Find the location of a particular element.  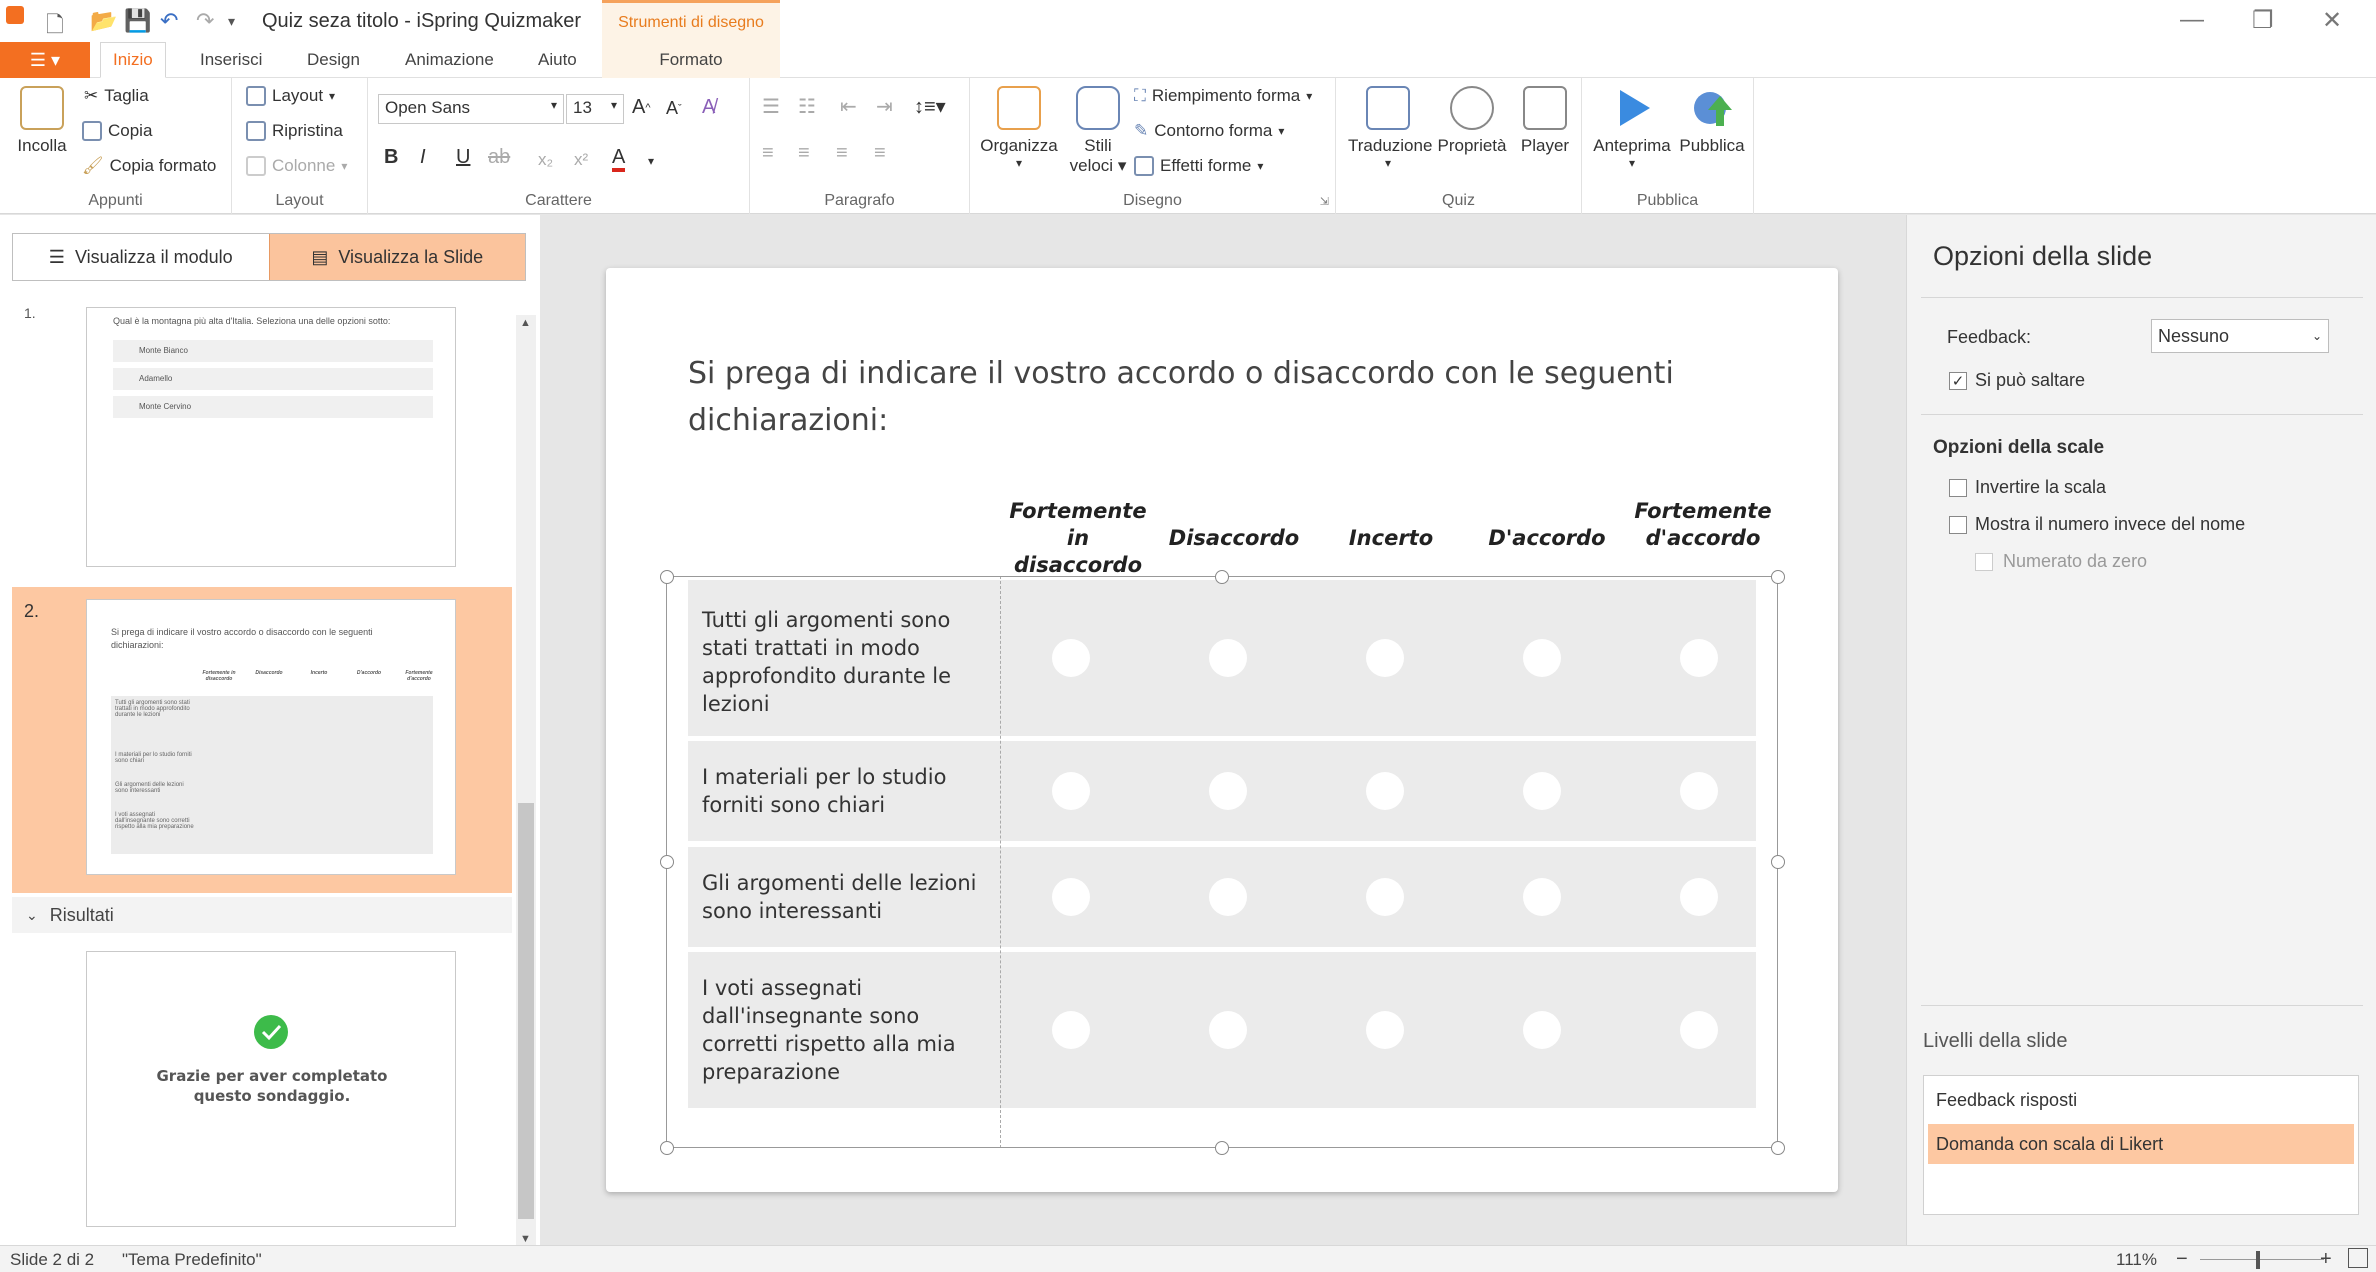

tab-formato: Formato is located at coordinates (691, 60).